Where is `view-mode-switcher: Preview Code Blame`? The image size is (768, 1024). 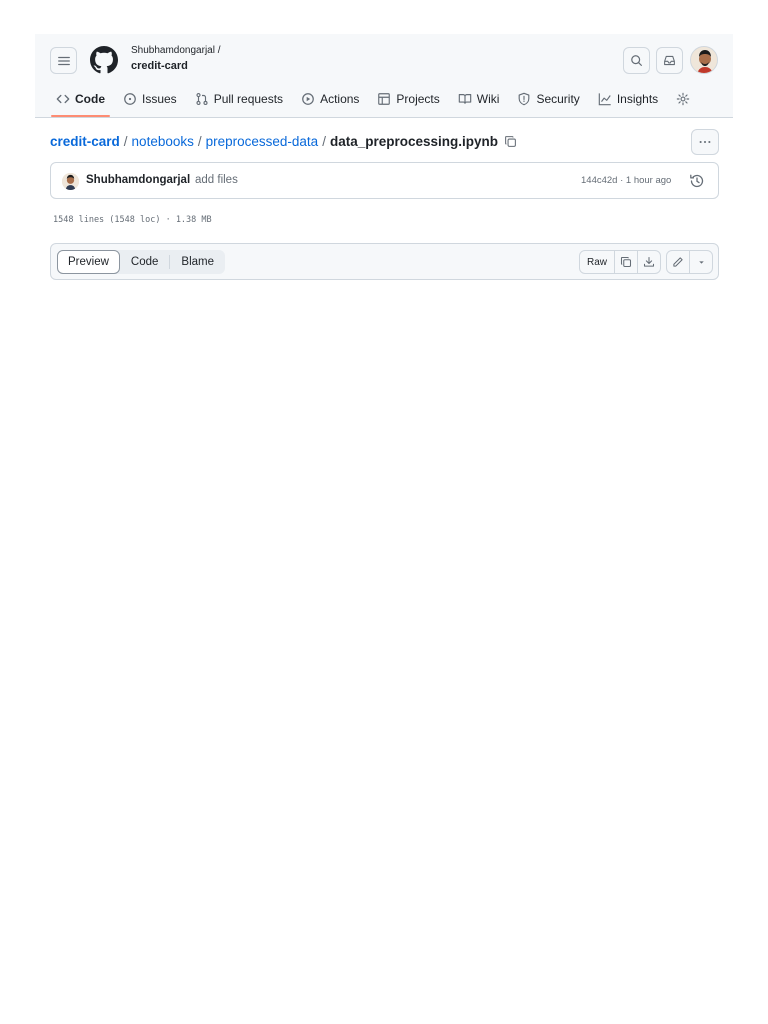
view-mode-switcher: Preview Code Blame is located at coordinates (141, 262).